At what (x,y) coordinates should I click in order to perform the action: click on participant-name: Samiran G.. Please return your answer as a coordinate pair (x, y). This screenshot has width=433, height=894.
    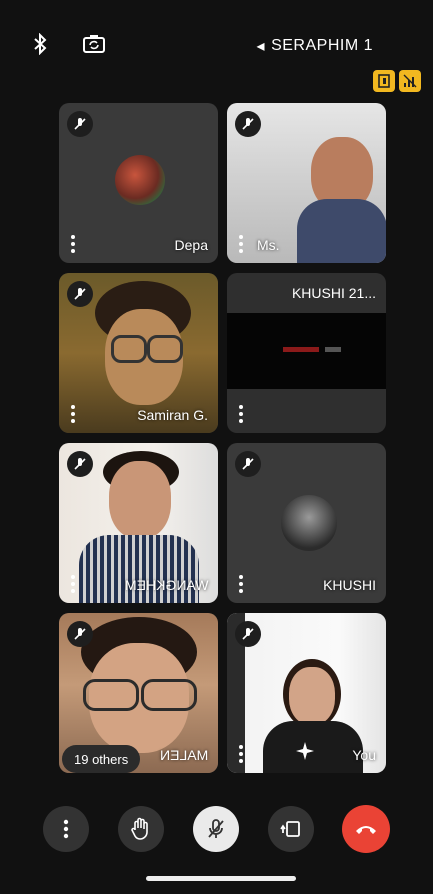
    Looking at the image, I should click on (172, 415).